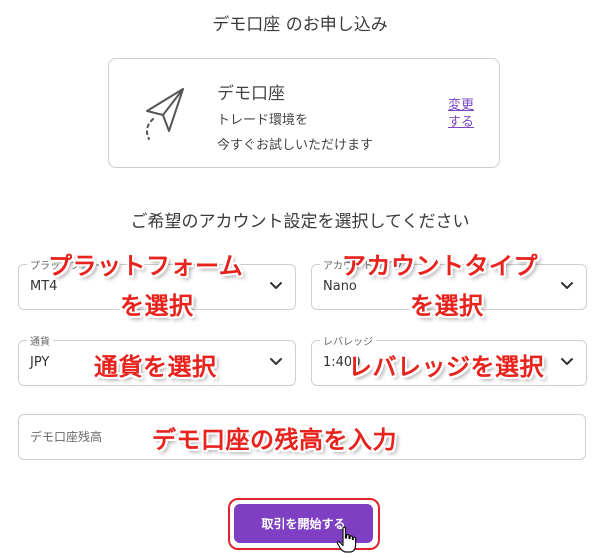 The image size is (600, 558). I want to click on page-title: デモ口座 のお申し込み, so click(300, 25).